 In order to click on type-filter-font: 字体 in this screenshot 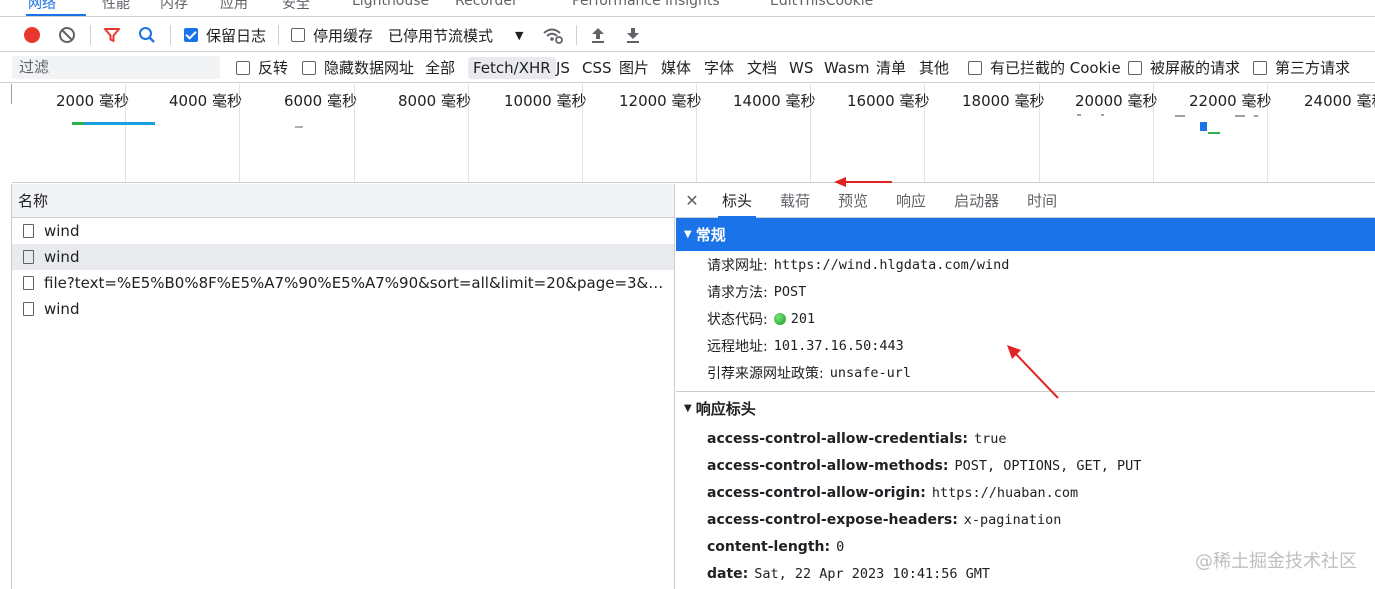, I will do `click(719, 67)`.